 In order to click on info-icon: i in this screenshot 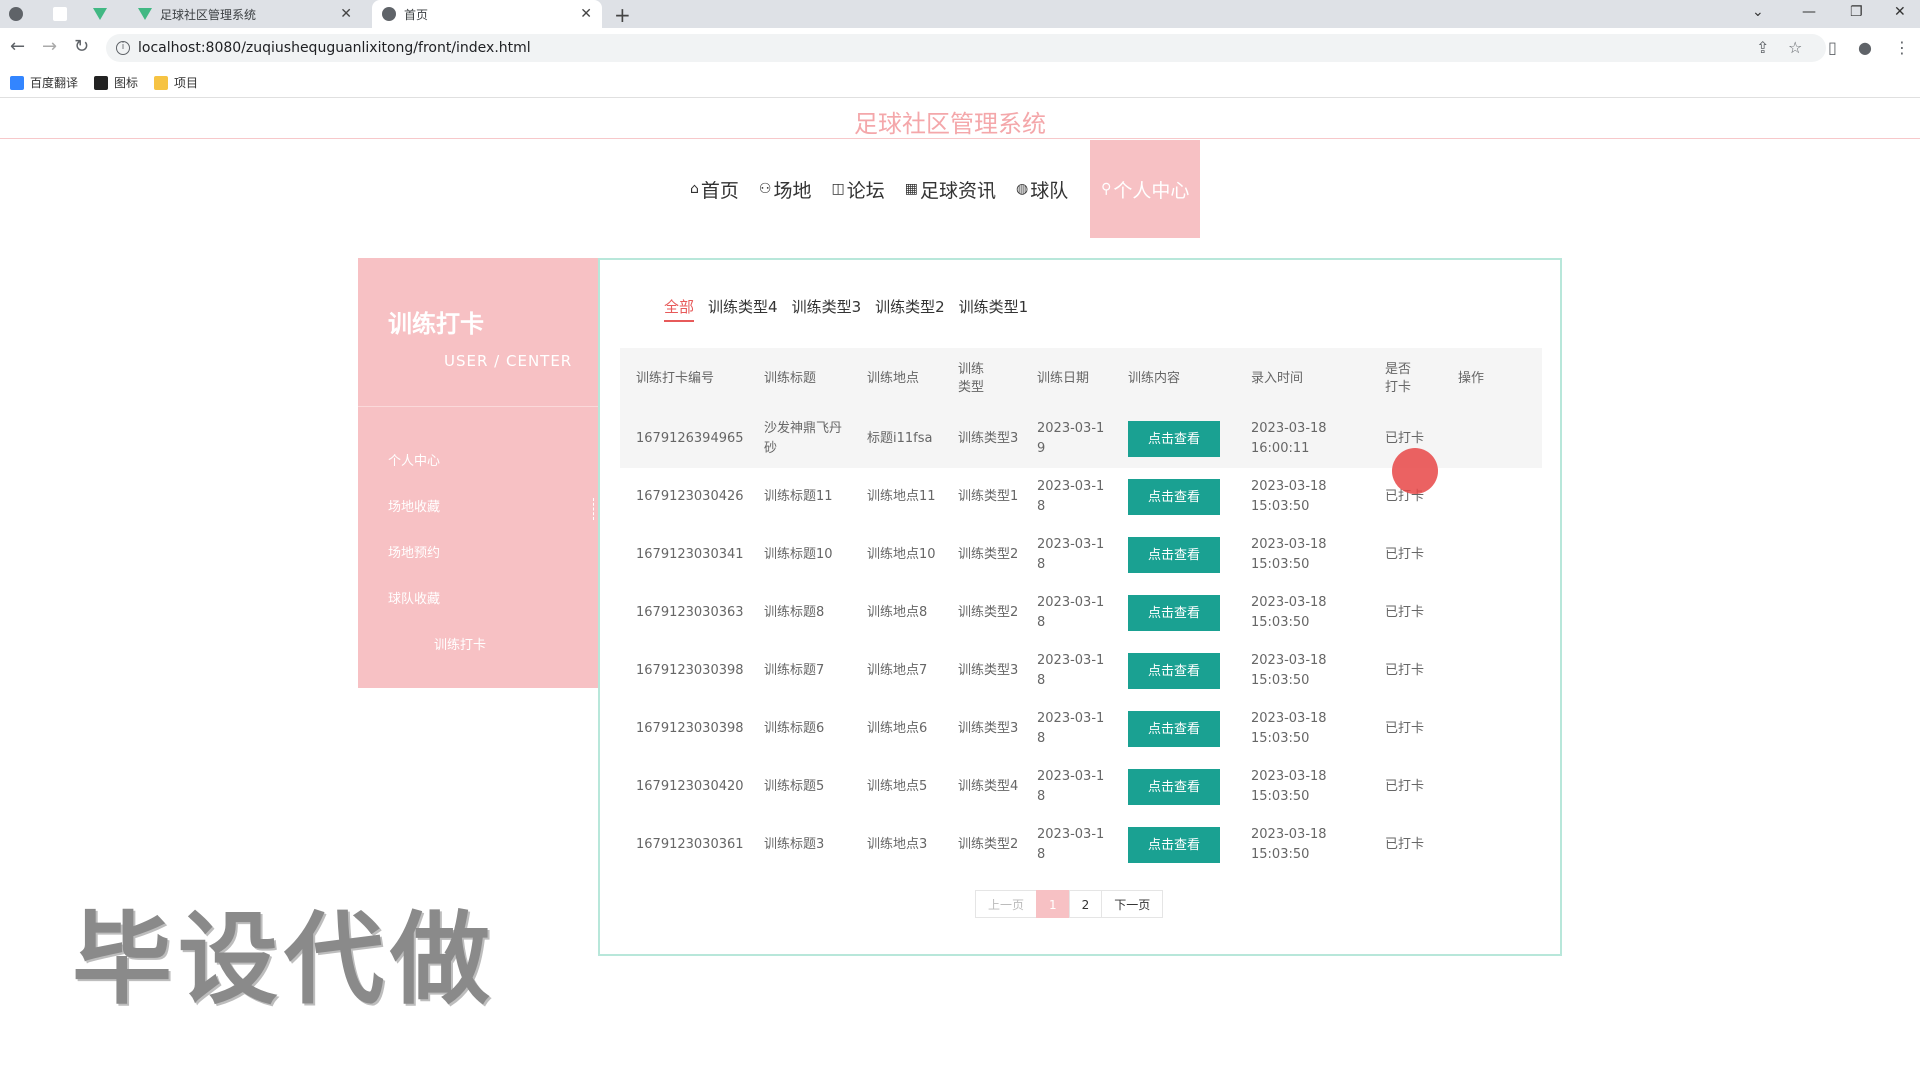, I will do `click(123, 48)`.